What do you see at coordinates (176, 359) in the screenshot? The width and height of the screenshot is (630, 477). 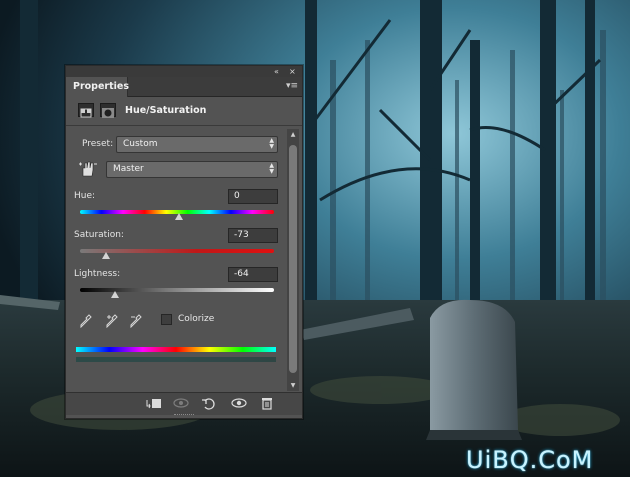 I see `output-color-bar` at bounding box center [176, 359].